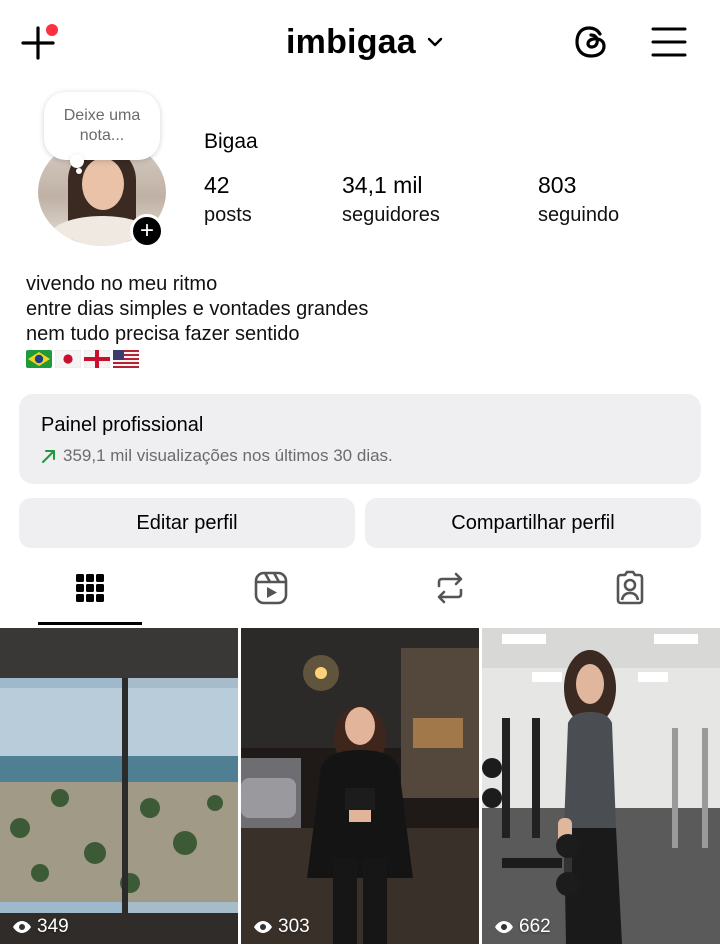 The width and height of the screenshot is (720, 952). What do you see at coordinates (97, 359) in the screenshot?
I see `england-flag-icon` at bounding box center [97, 359].